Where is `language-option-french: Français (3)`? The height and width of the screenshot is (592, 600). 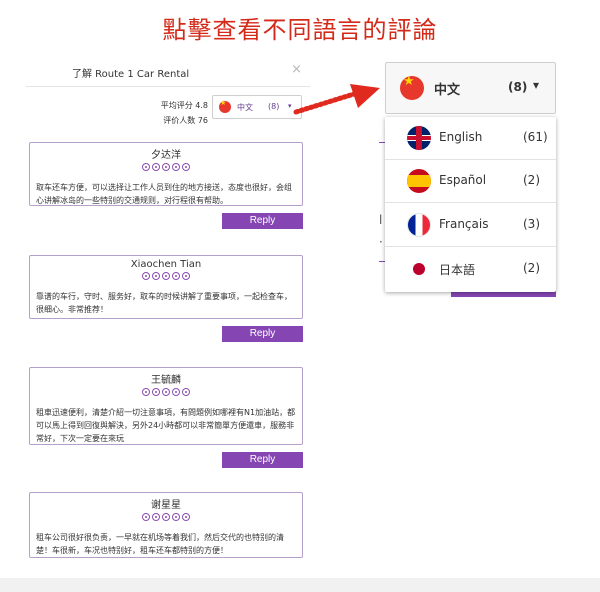 language-option-french: Français (3) is located at coordinates (470, 225).